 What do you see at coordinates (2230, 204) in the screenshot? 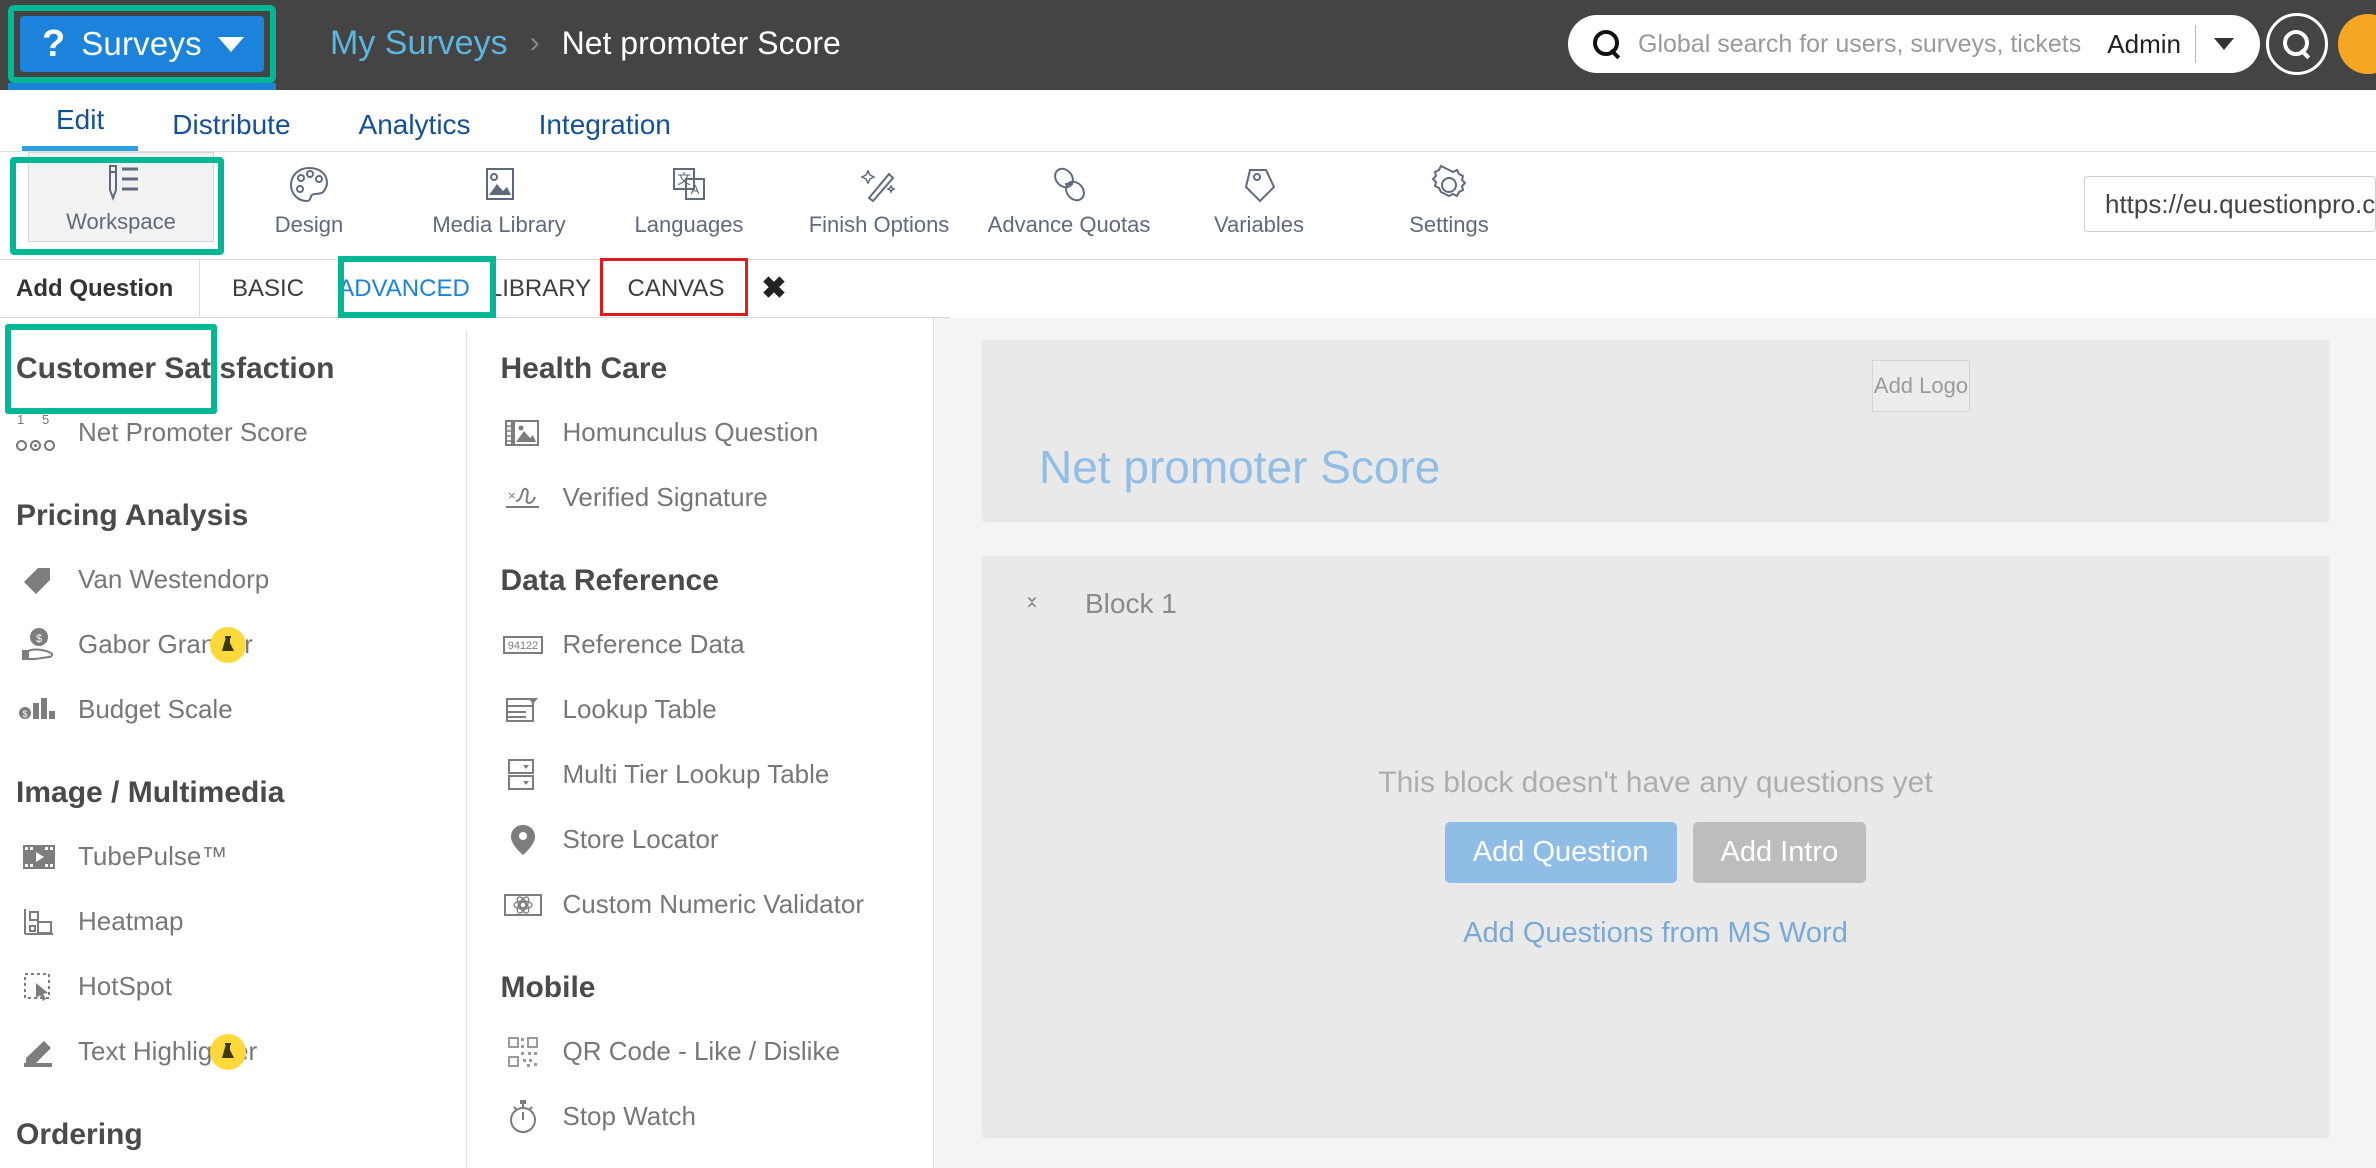
I see `survey-url-field: https://eu.questionpro.c` at bounding box center [2230, 204].